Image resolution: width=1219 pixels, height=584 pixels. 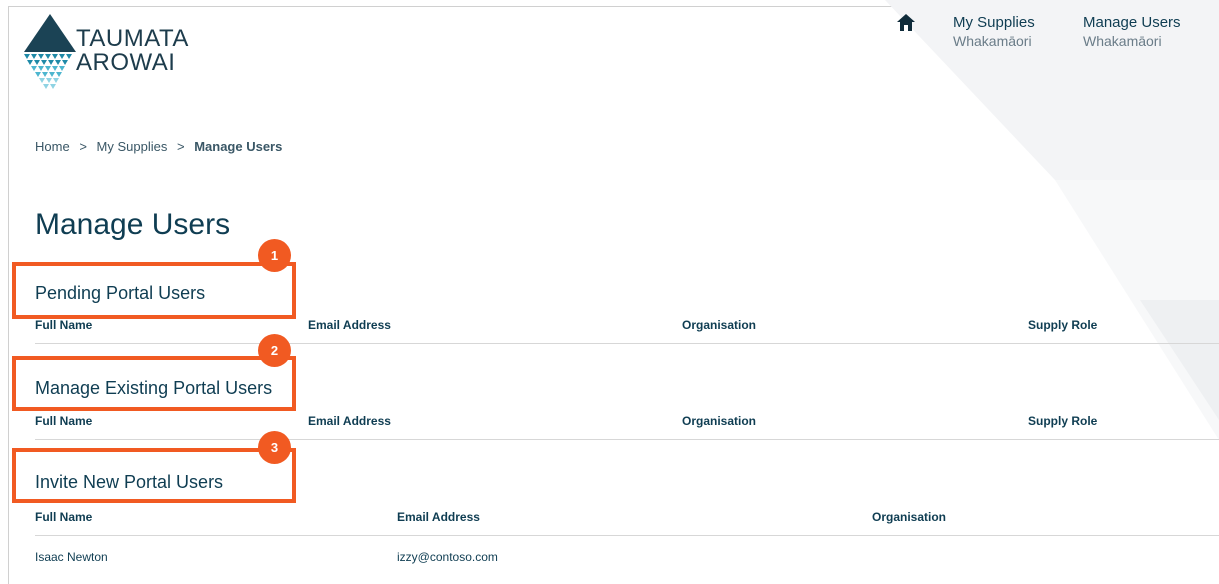 What do you see at coordinates (132, 38) in the screenshot?
I see `logo-line-1: TAUMATA` at bounding box center [132, 38].